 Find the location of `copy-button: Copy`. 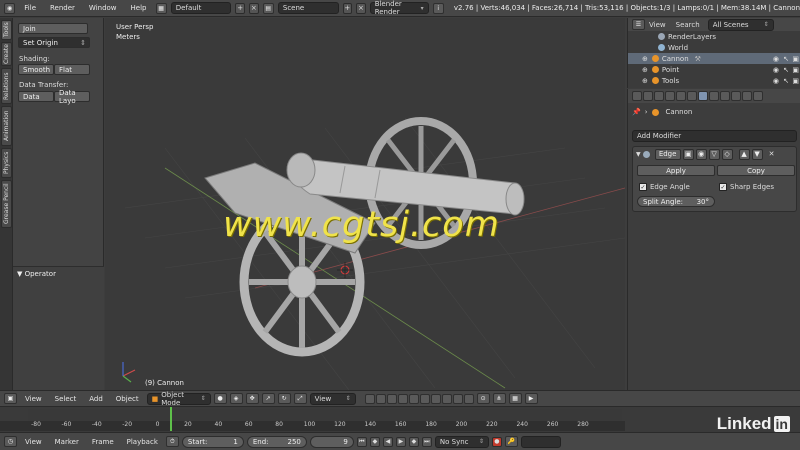

copy-button: Copy is located at coordinates (756, 170).